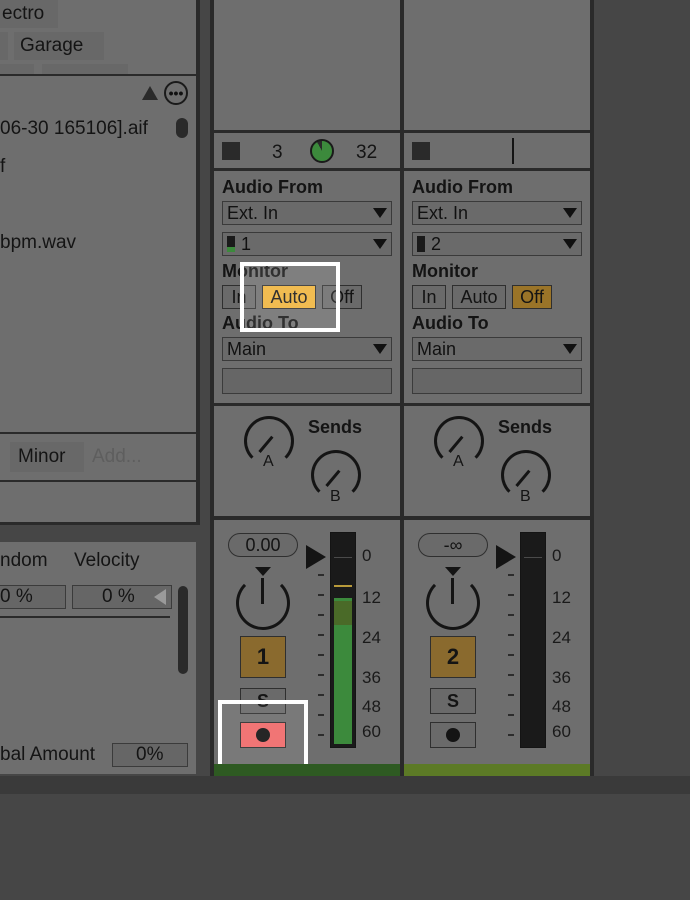 Image resolution: width=690 pixels, height=900 pixels. Describe the element at coordinates (343, 557) in the screenshot. I see `level-meter-line` at that location.